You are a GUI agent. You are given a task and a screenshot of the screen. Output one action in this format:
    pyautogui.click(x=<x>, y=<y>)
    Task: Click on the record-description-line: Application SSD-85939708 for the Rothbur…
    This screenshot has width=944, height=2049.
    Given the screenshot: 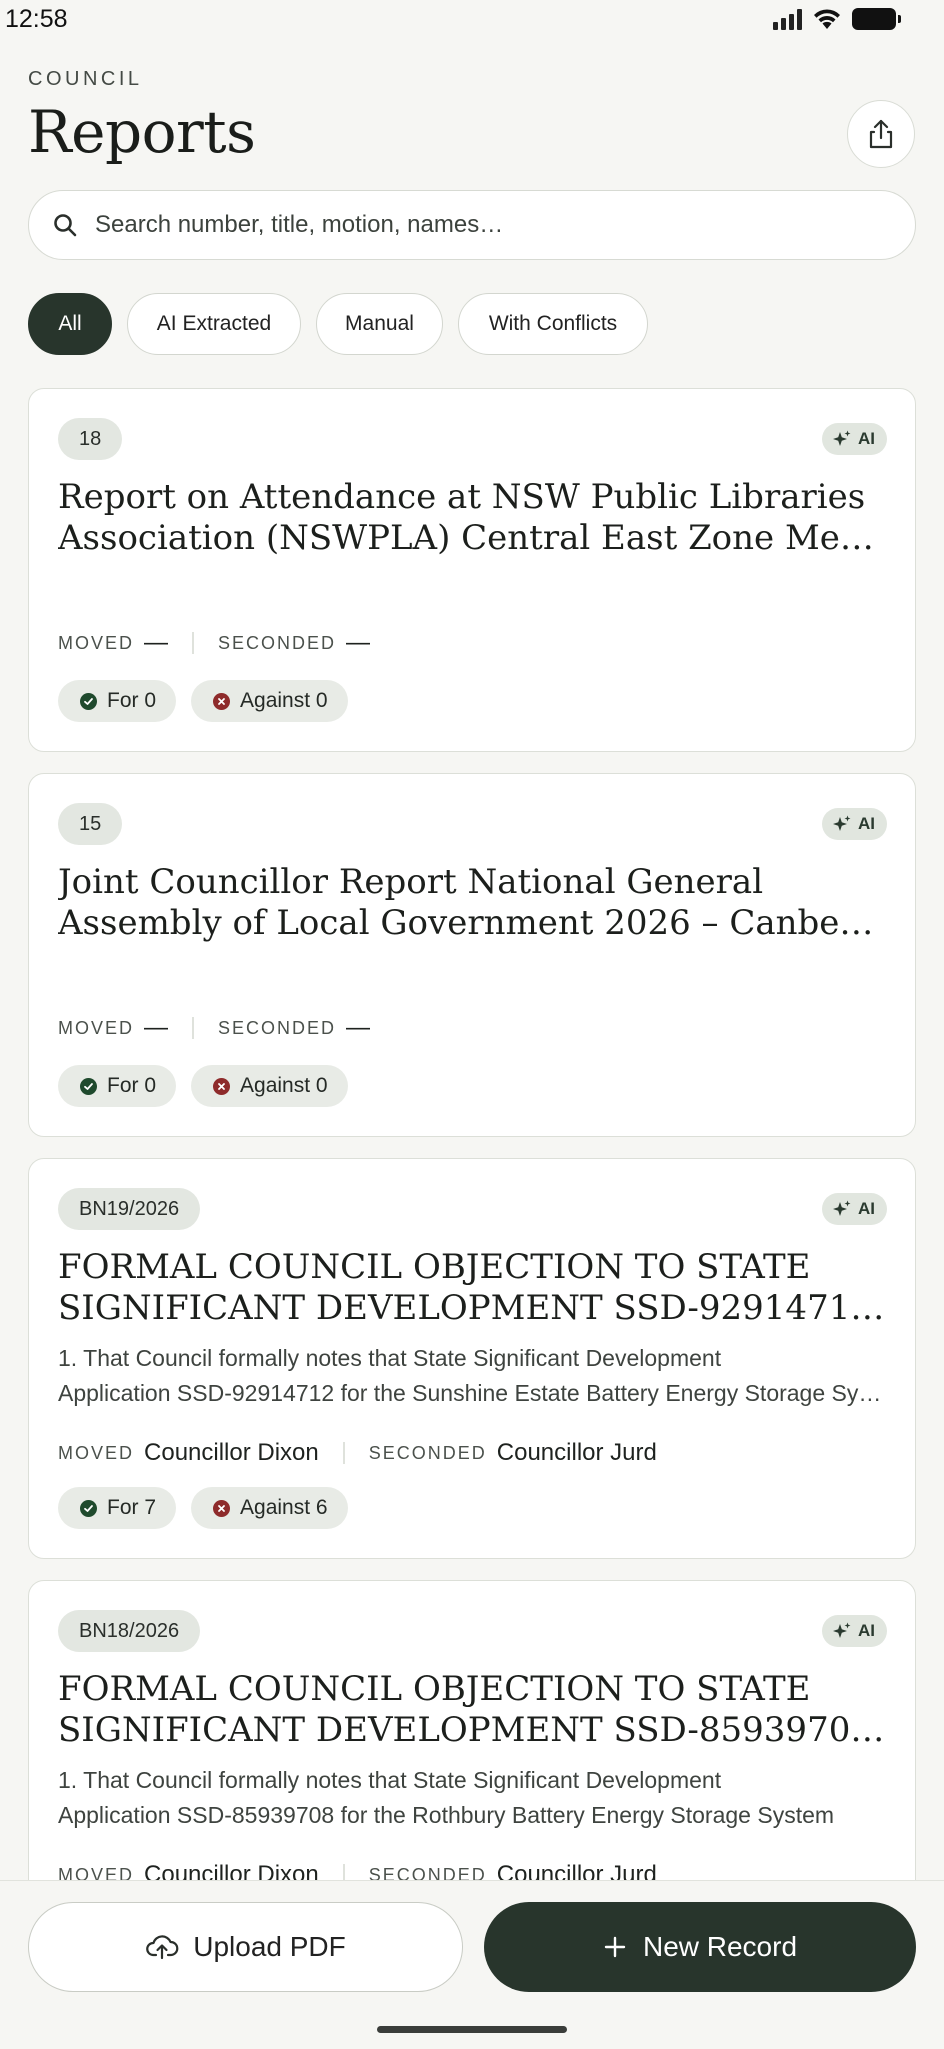 What is the action you would take?
    pyautogui.click(x=446, y=1815)
    